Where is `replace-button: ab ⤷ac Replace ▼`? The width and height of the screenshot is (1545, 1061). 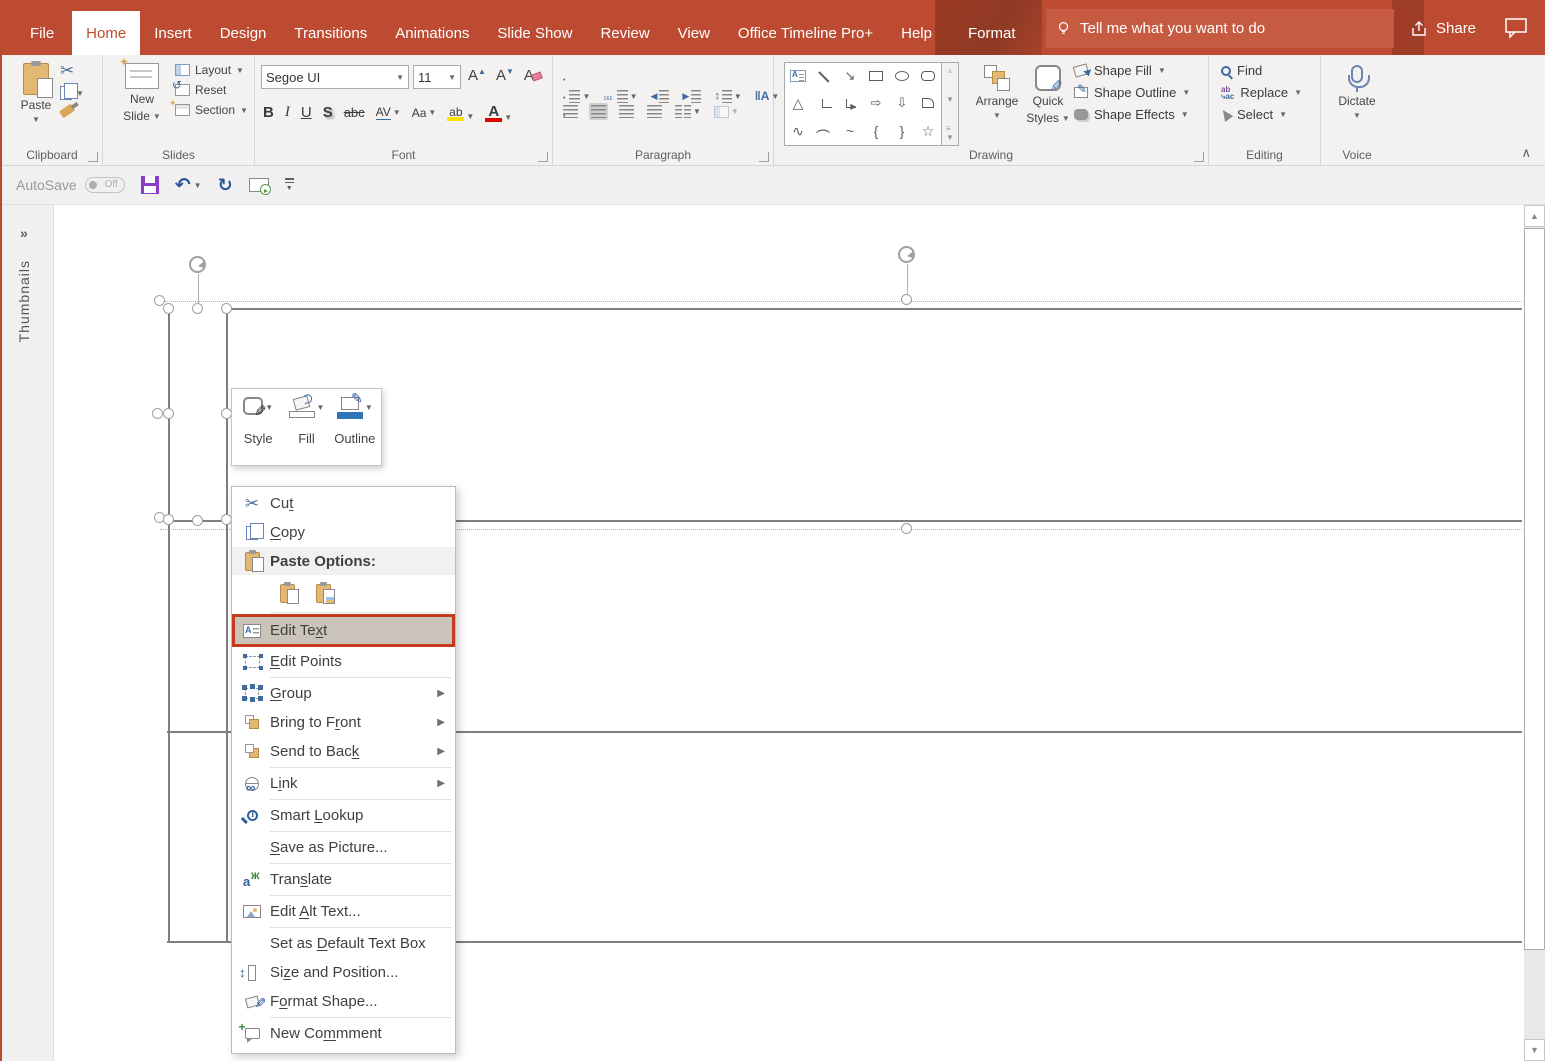 replace-button: ab ⤷ac Replace ▼ is located at coordinates (1261, 92).